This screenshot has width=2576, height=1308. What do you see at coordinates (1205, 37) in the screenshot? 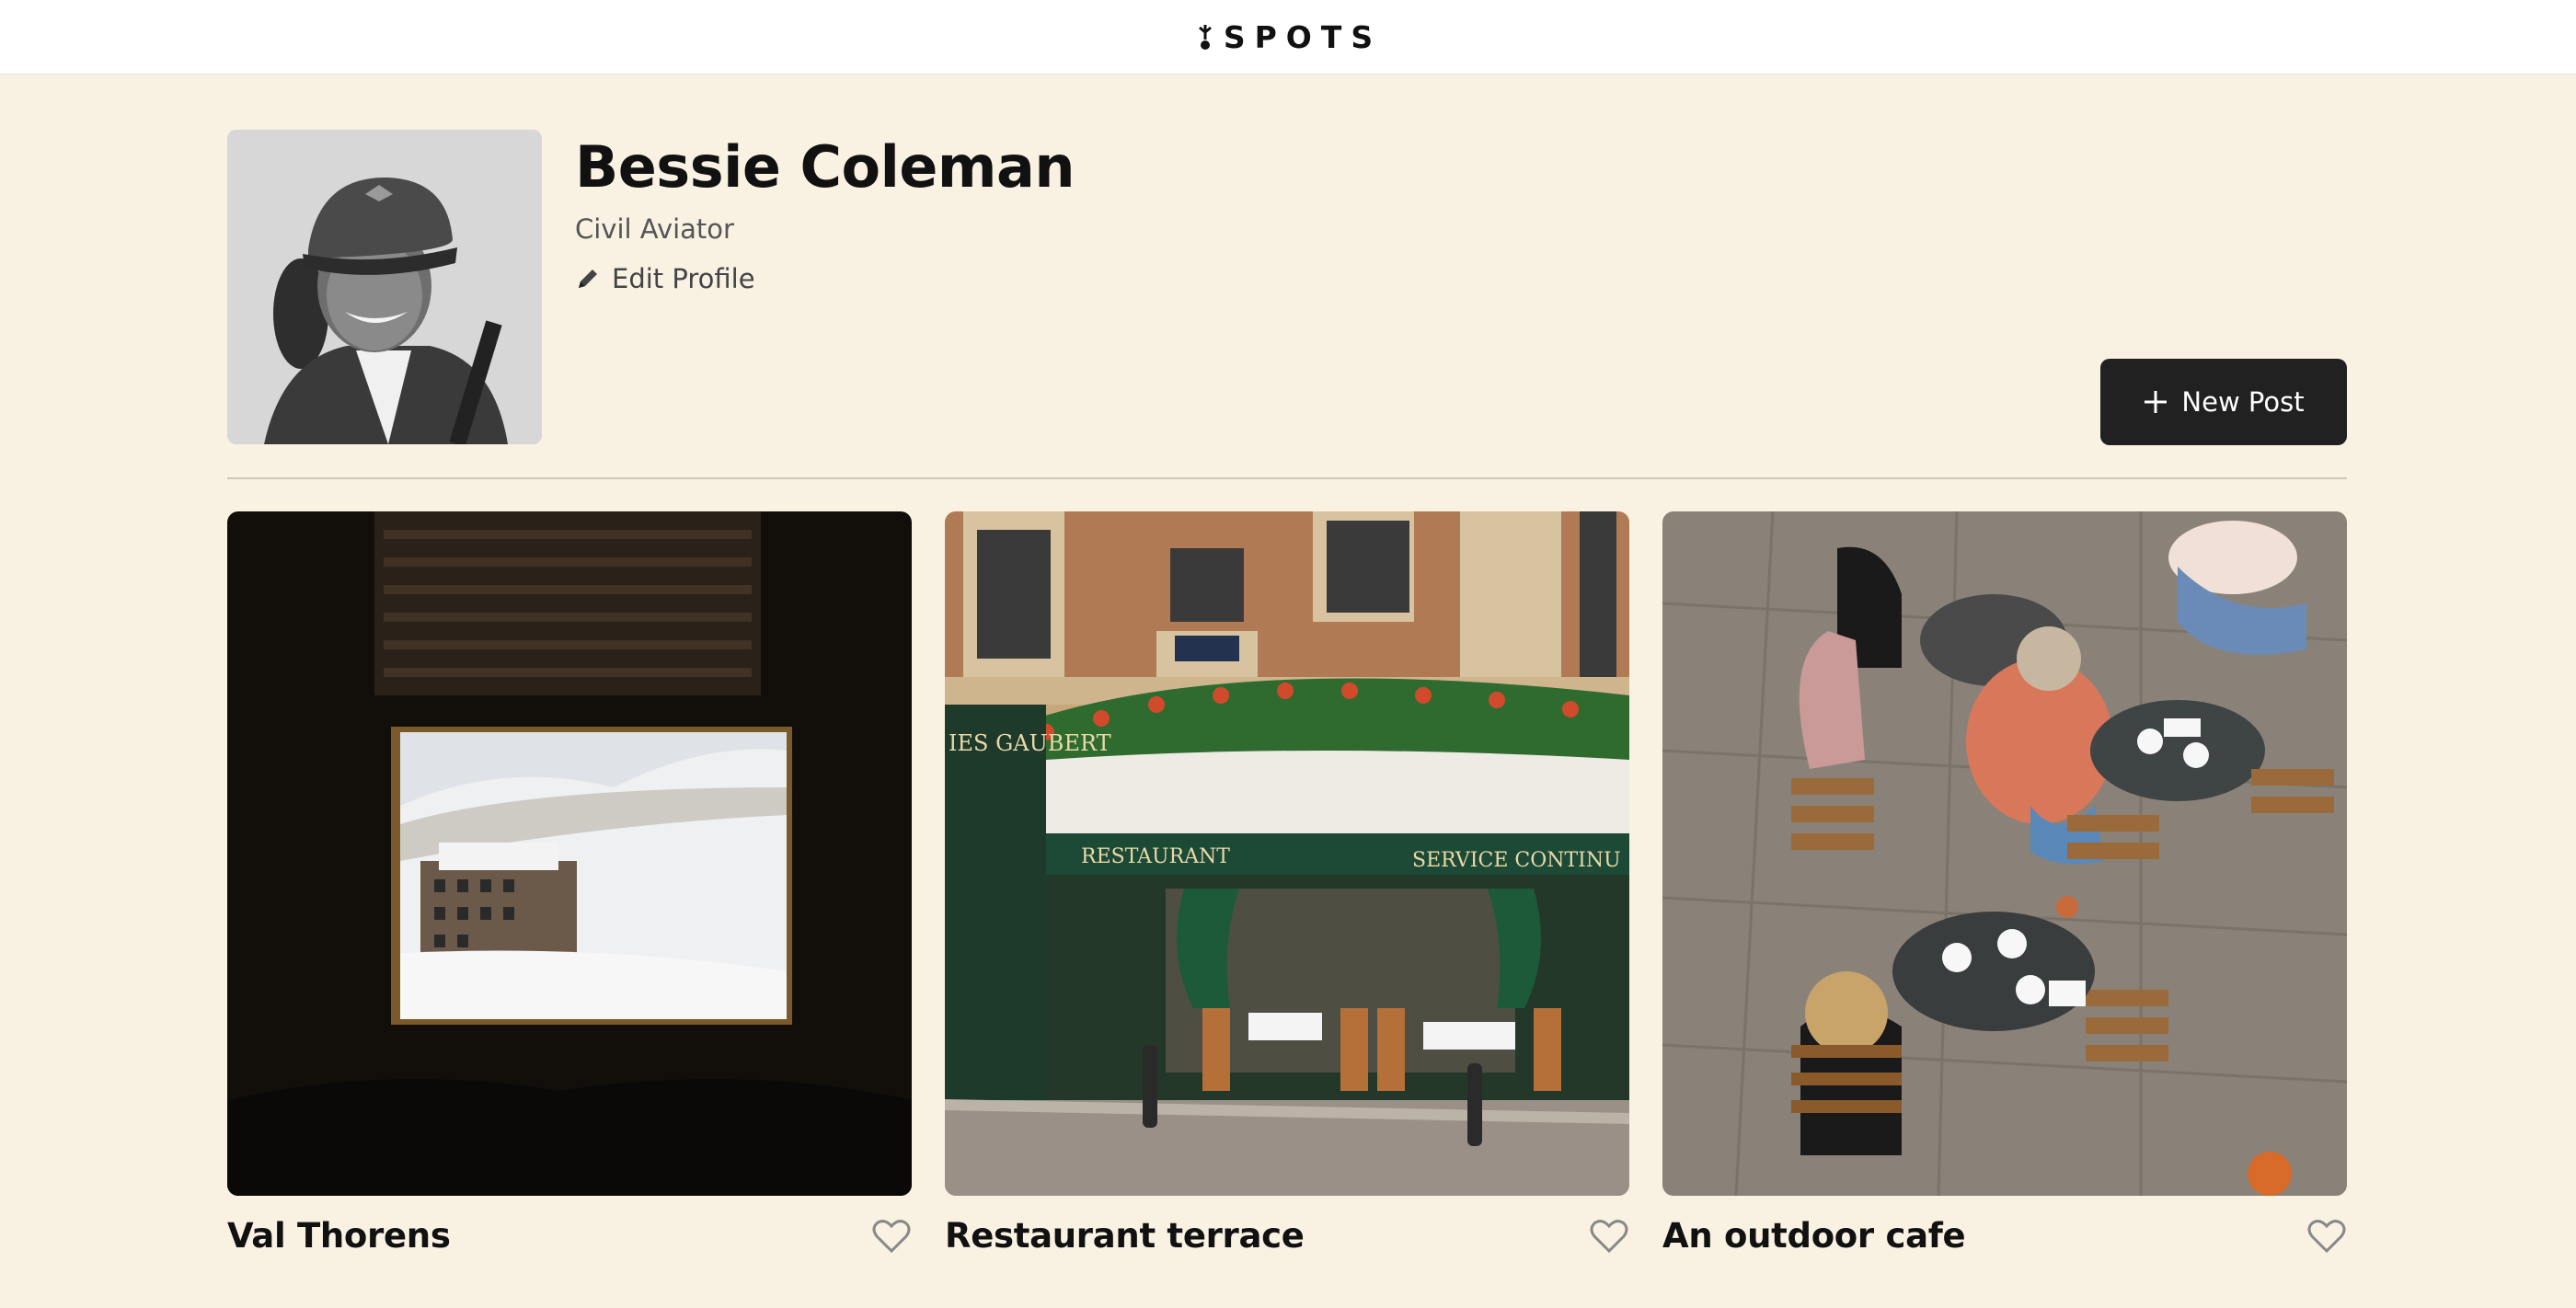
I see `flower-icon` at bounding box center [1205, 37].